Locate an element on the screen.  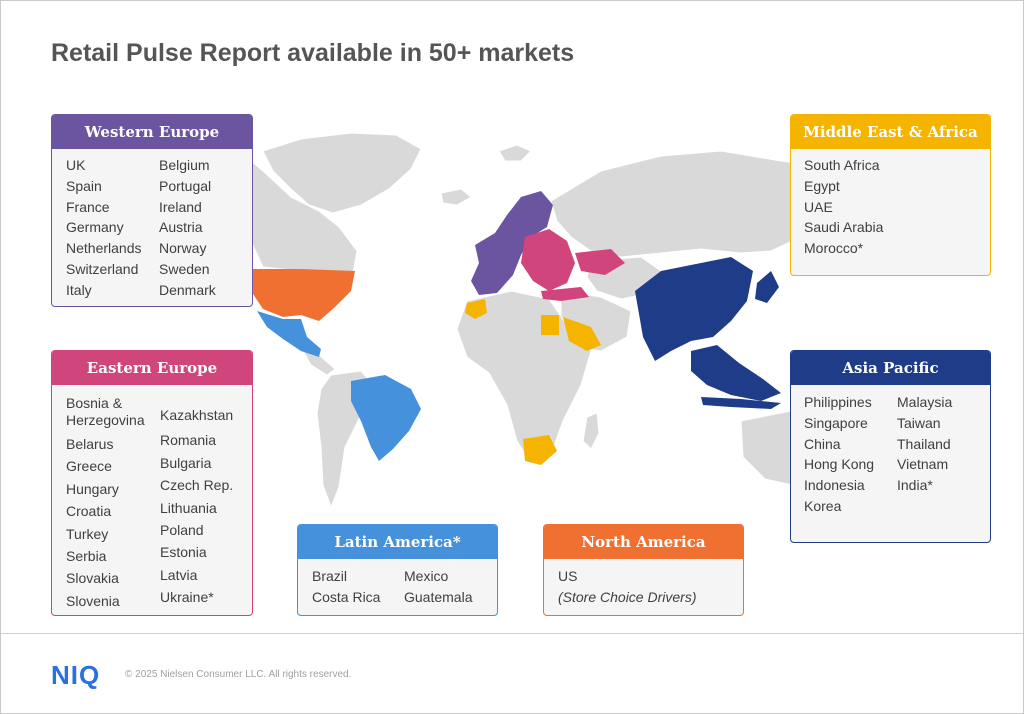
country-label: Norway is located at coordinates (183, 248).